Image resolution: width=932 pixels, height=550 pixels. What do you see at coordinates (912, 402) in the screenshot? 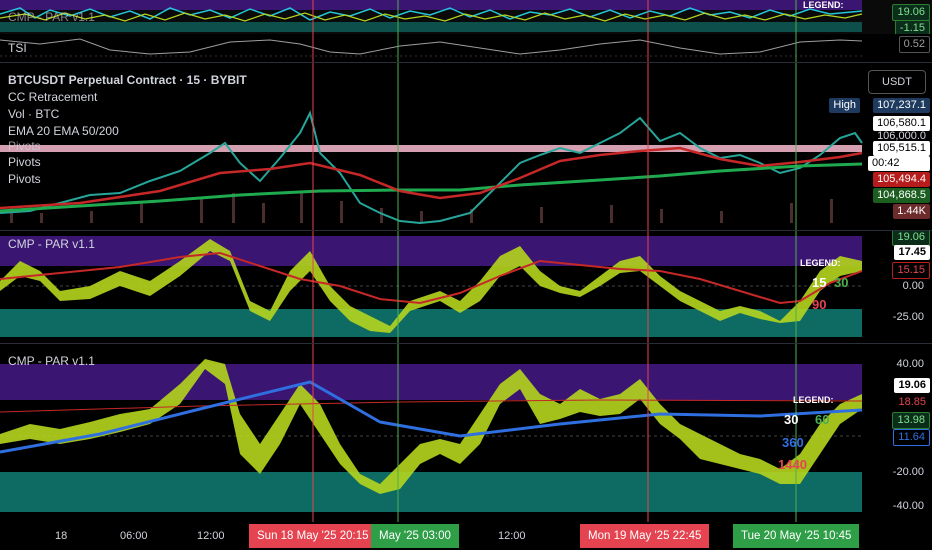
I see `cmp2-tag-2: 18.85` at bounding box center [912, 402].